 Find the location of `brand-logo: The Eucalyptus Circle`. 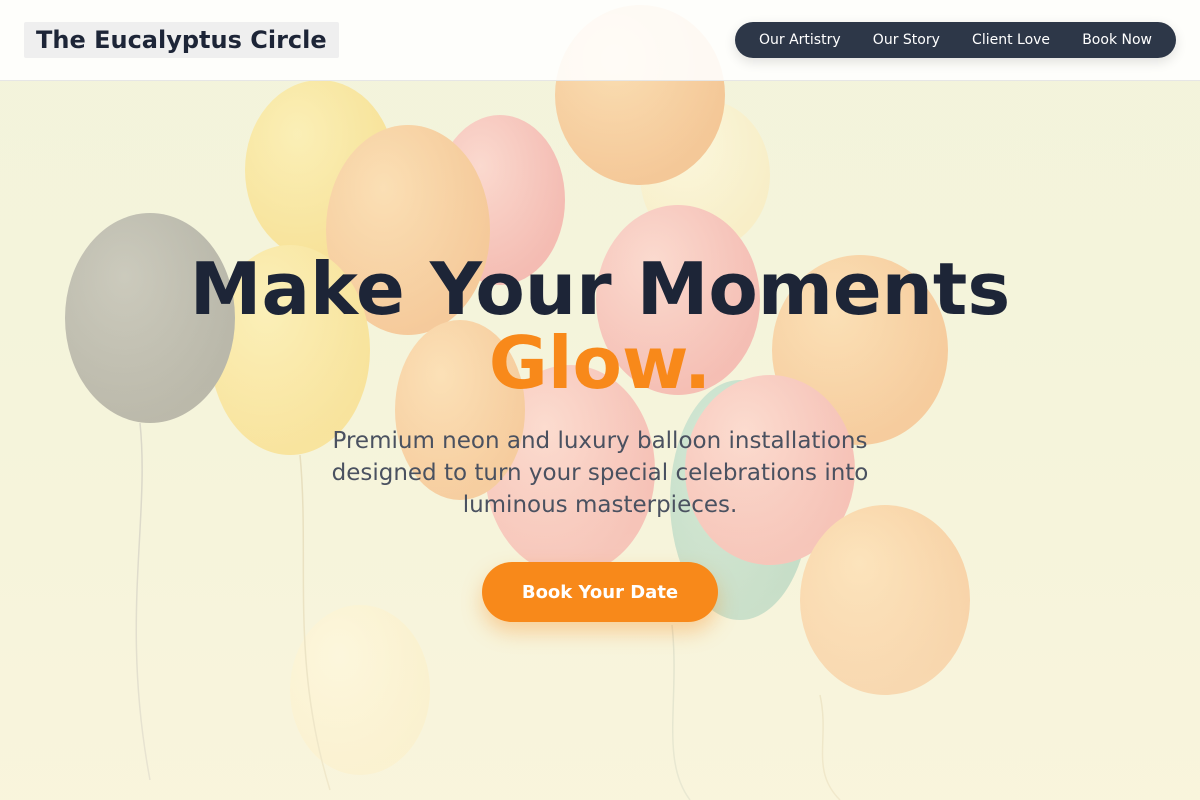

brand-logo: The Eucalyptus Circle is located at coordinates (181, 40).